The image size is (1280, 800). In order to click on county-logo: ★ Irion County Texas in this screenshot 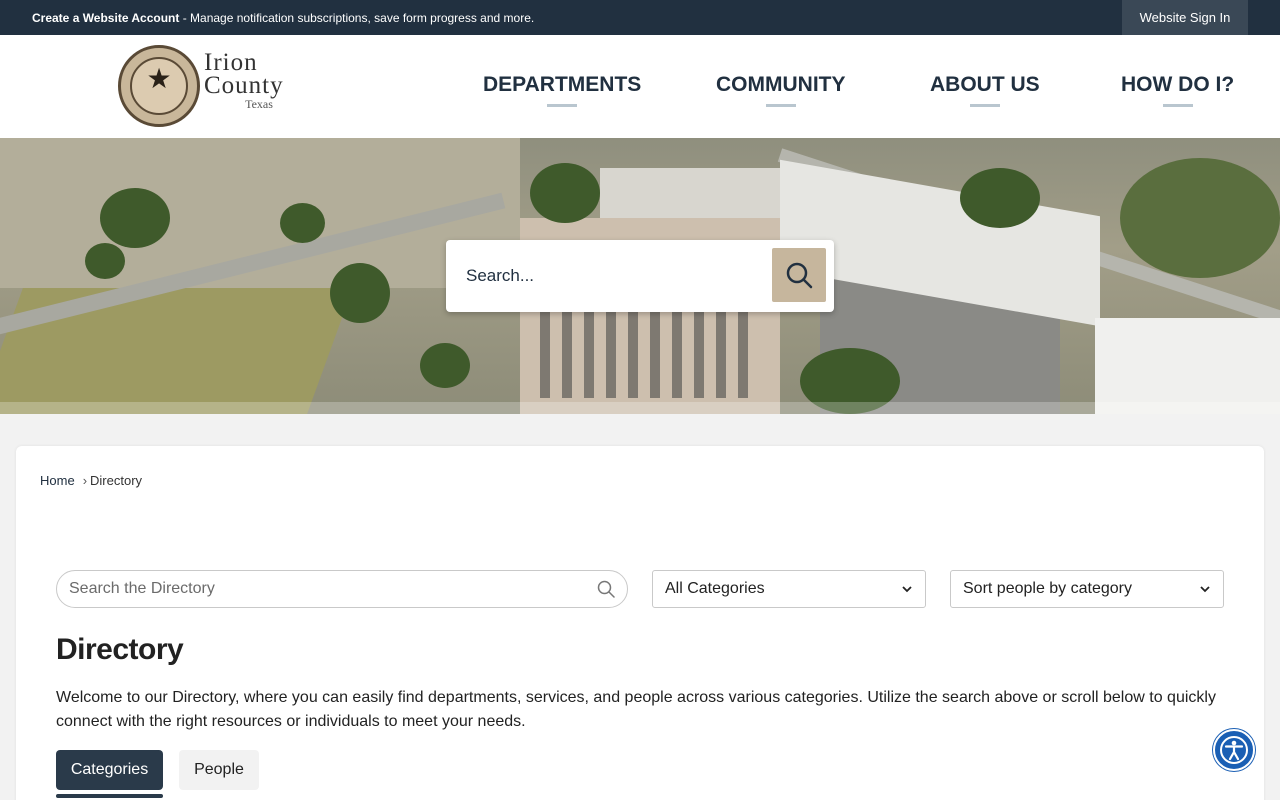, I will do `click(223, 87)`.